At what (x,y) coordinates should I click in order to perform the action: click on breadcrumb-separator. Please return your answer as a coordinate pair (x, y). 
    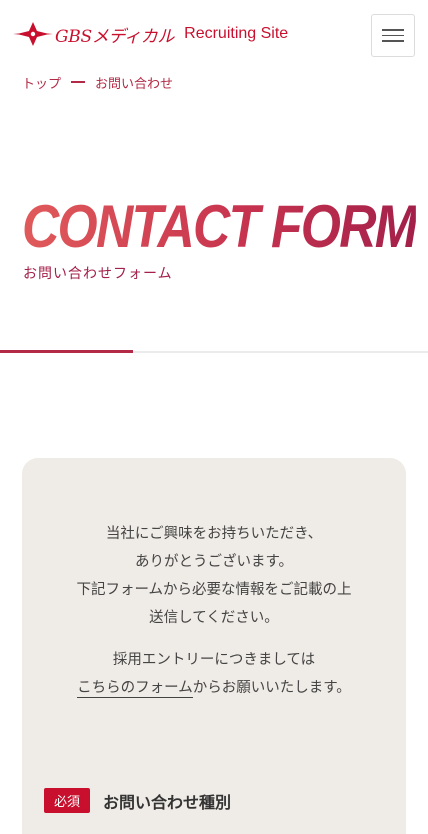
    Looking at the image, I should click on (78, 82).